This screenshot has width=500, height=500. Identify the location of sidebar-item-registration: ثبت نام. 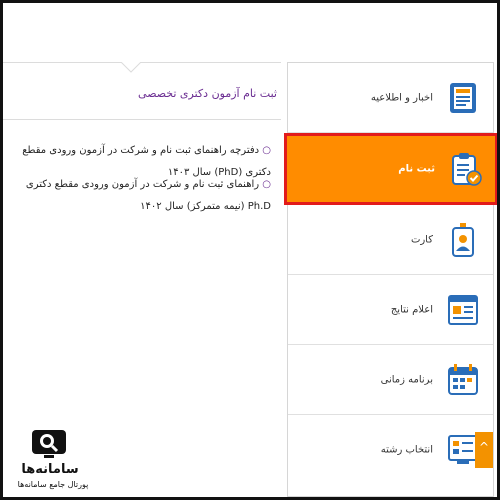
(391, 169).